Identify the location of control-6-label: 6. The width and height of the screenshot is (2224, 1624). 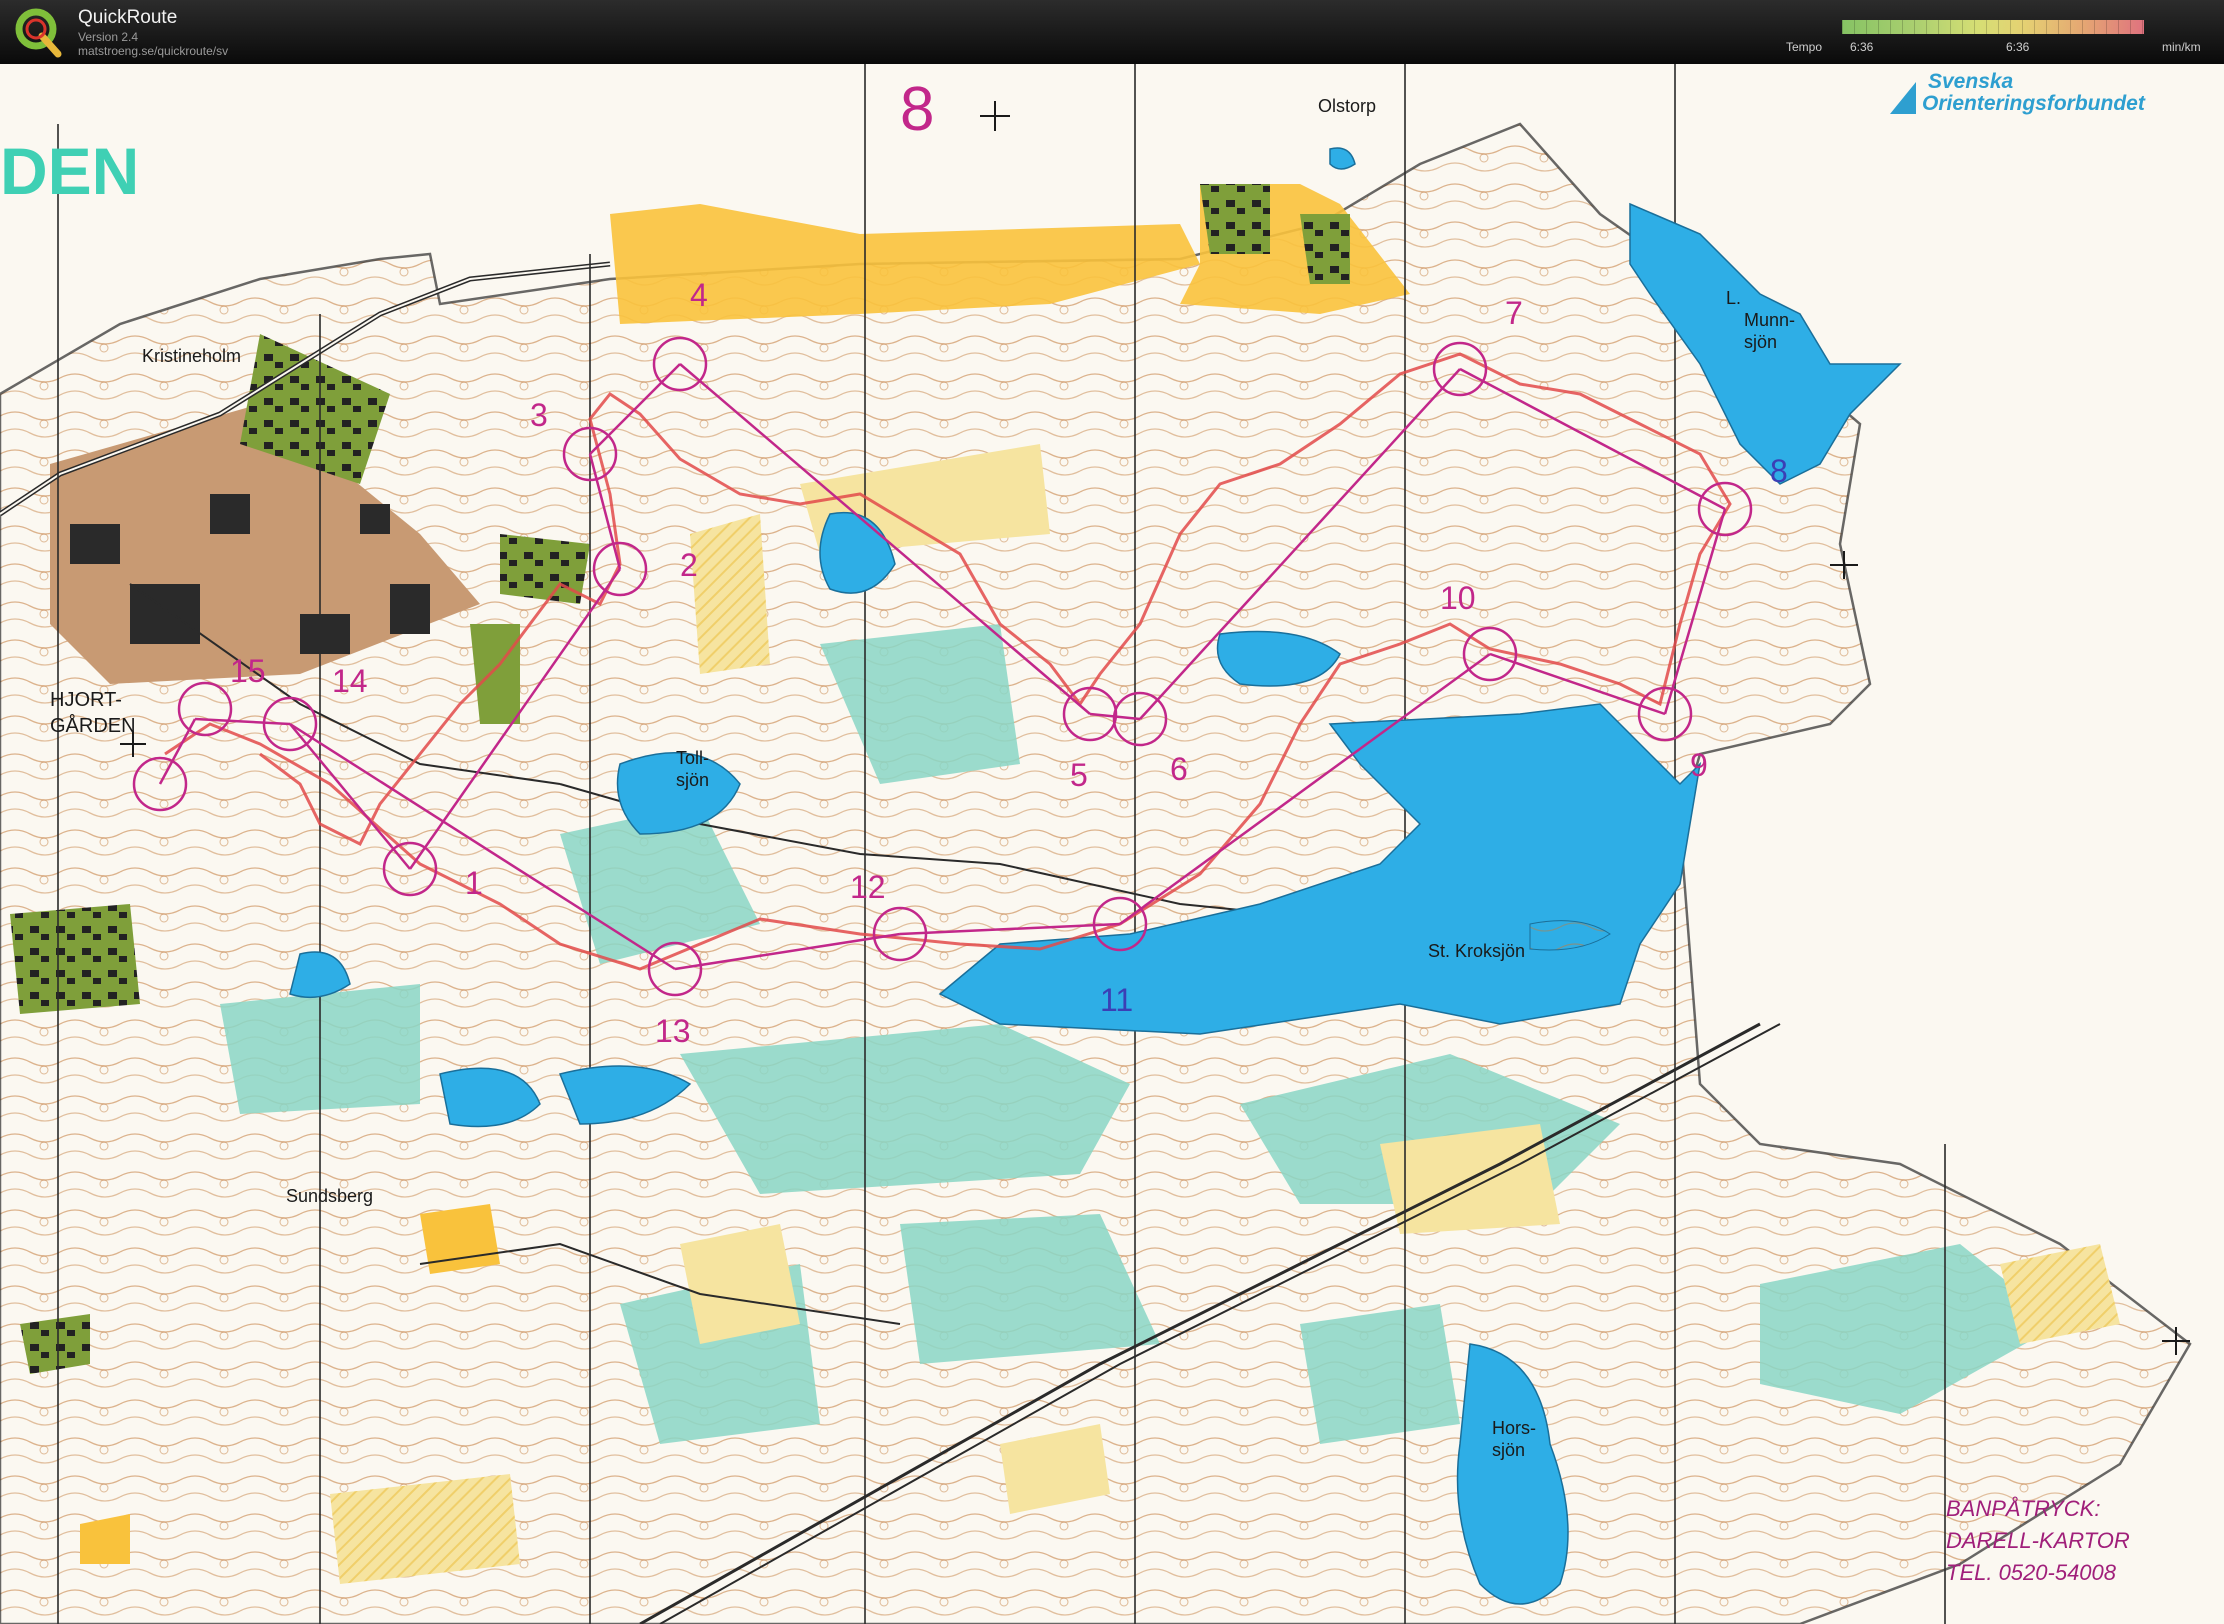
(1179, 769).